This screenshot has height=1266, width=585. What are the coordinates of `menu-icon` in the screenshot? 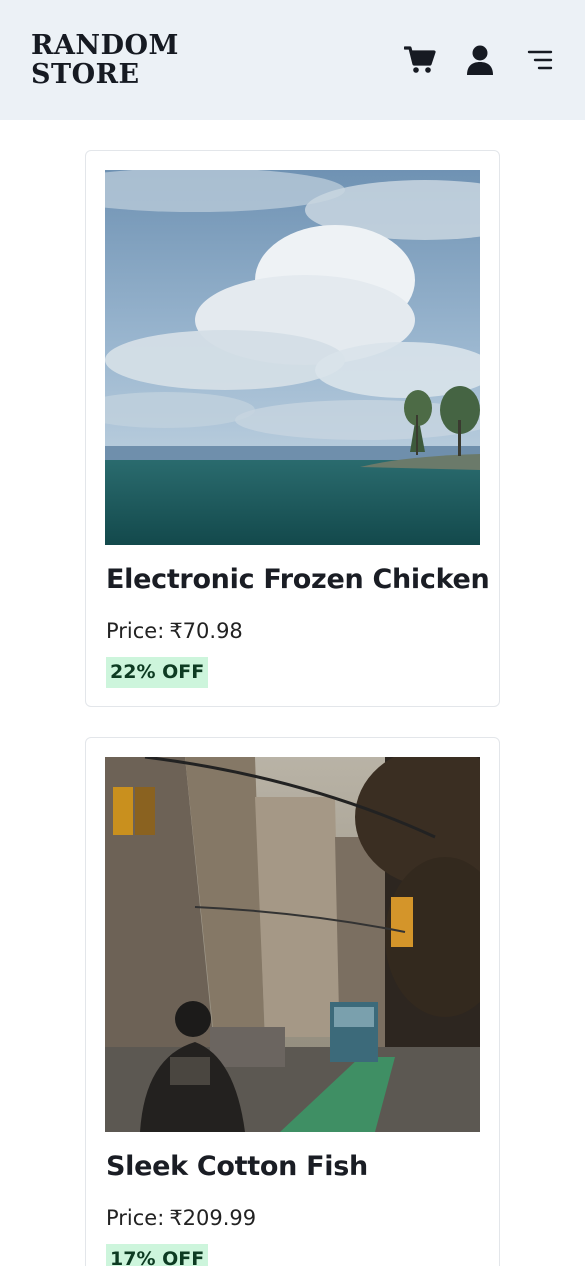 It's located at (540, 60).